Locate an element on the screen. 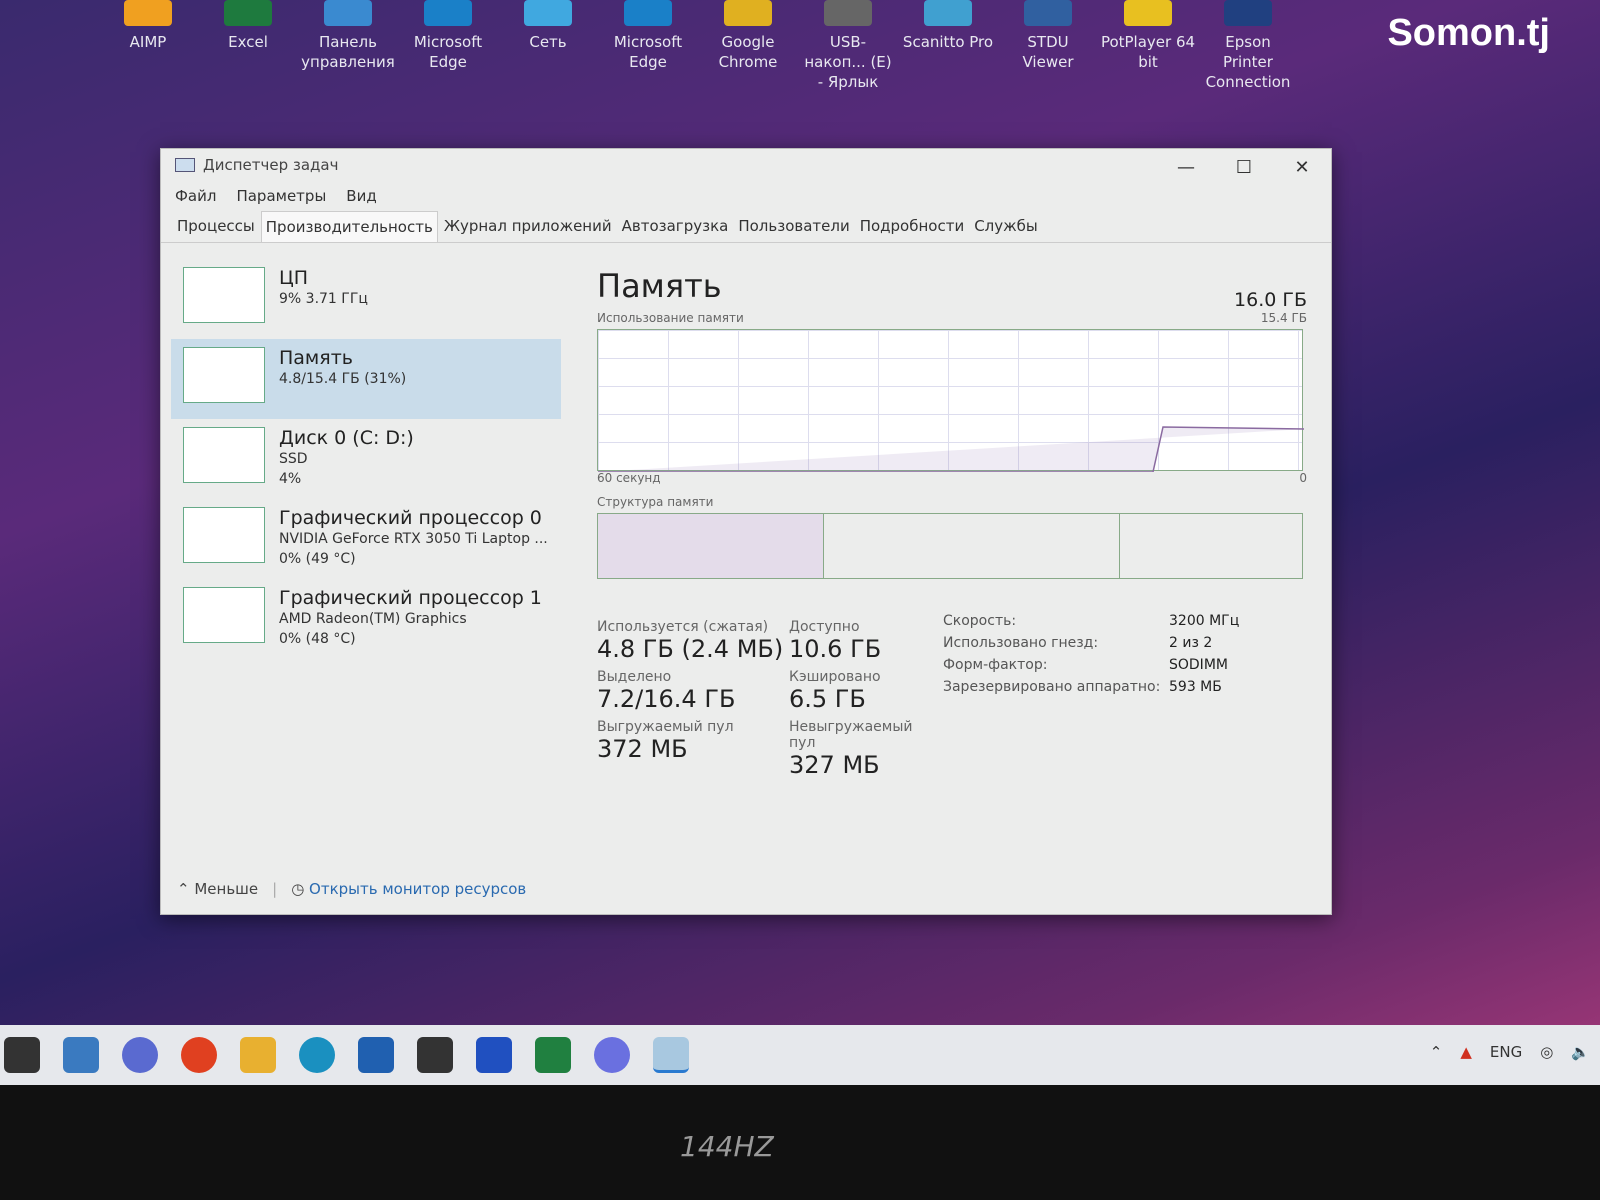 This screenshot has height=1200, width=1600. desktop-icon: STDU Viewer is located at coordinates (1048, 46).